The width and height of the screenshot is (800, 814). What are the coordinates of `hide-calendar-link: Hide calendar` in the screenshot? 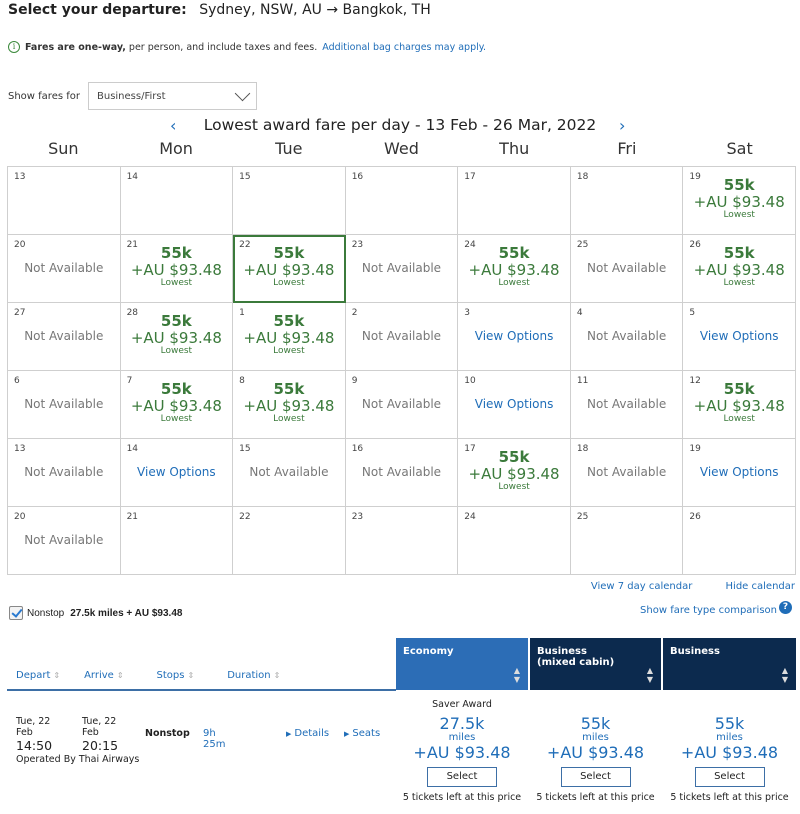 It's located at (760, 586).